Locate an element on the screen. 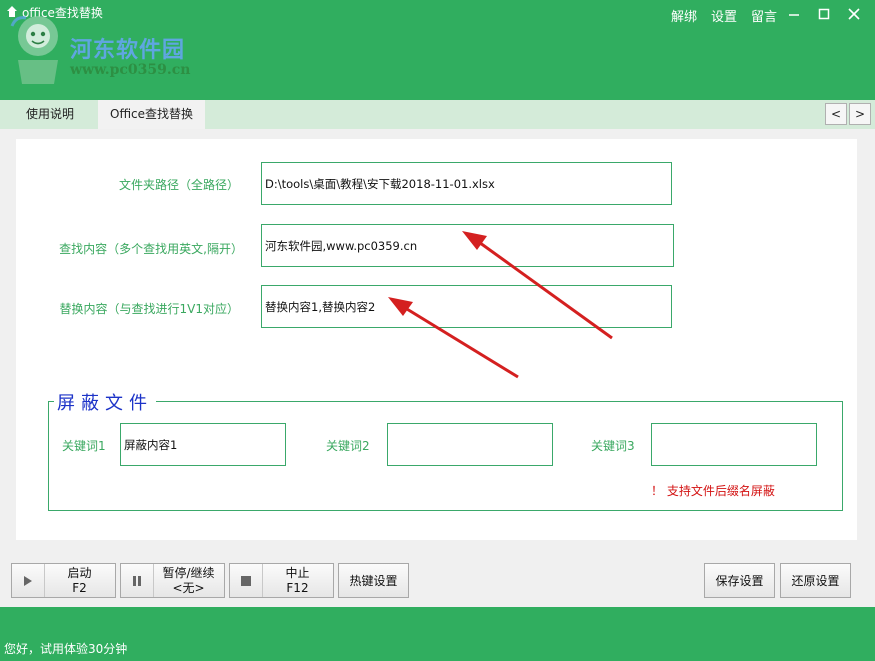 The width and height of the screenshot is (875, 661). keyword1-label: 关键词1 is located at coordinates (84, 446).